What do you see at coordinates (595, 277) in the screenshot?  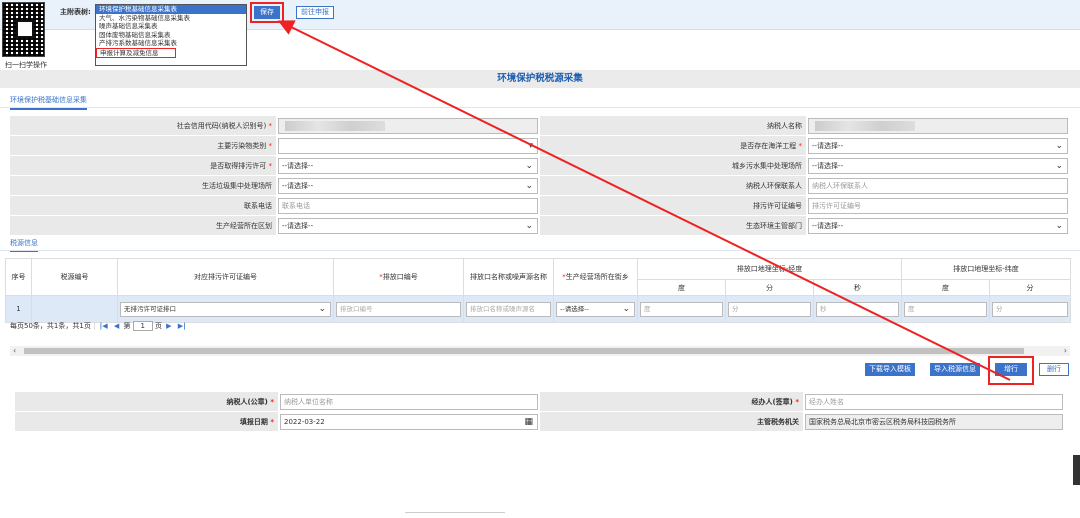 I see `col-header-street: *生产经营场所在街乡` at bounding box center [595, 277].